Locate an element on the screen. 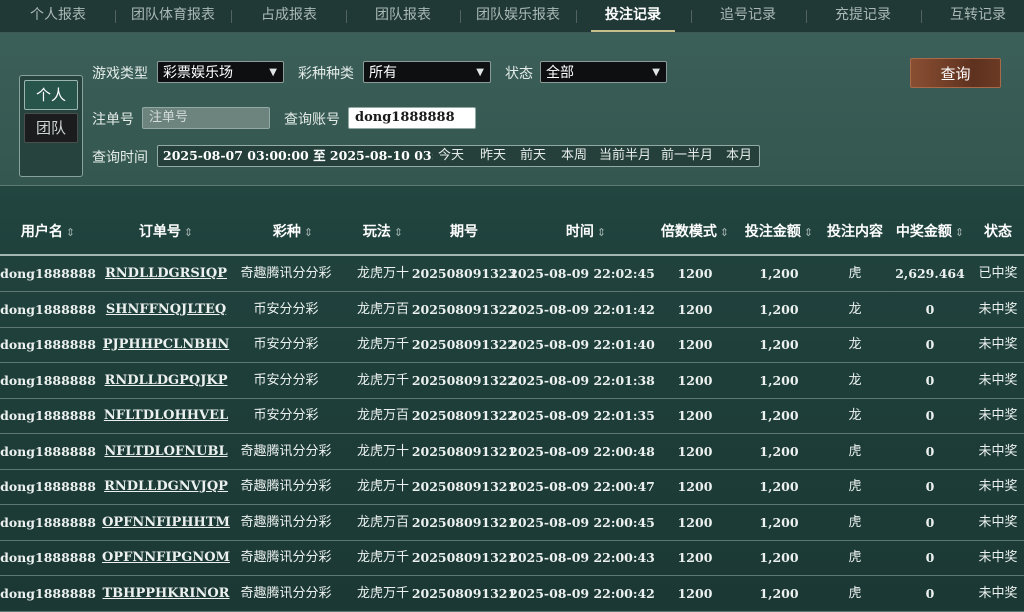 The image size is (1024, 612). tab-share-report: 占成报表 is located at coordinates (289, 16).